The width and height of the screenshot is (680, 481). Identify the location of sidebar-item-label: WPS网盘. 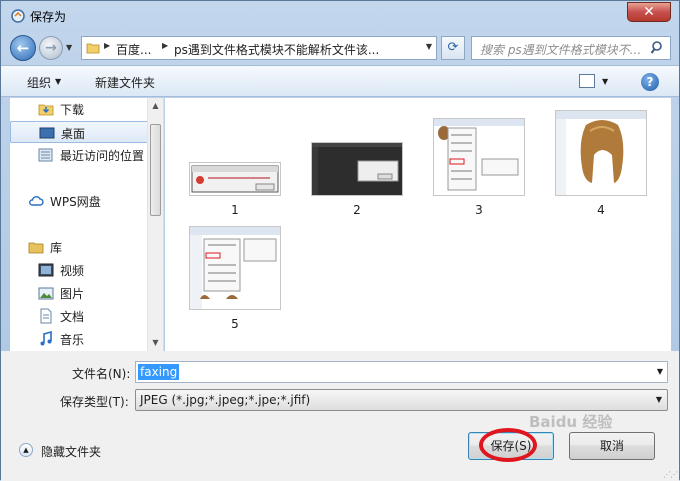
(75, 202).